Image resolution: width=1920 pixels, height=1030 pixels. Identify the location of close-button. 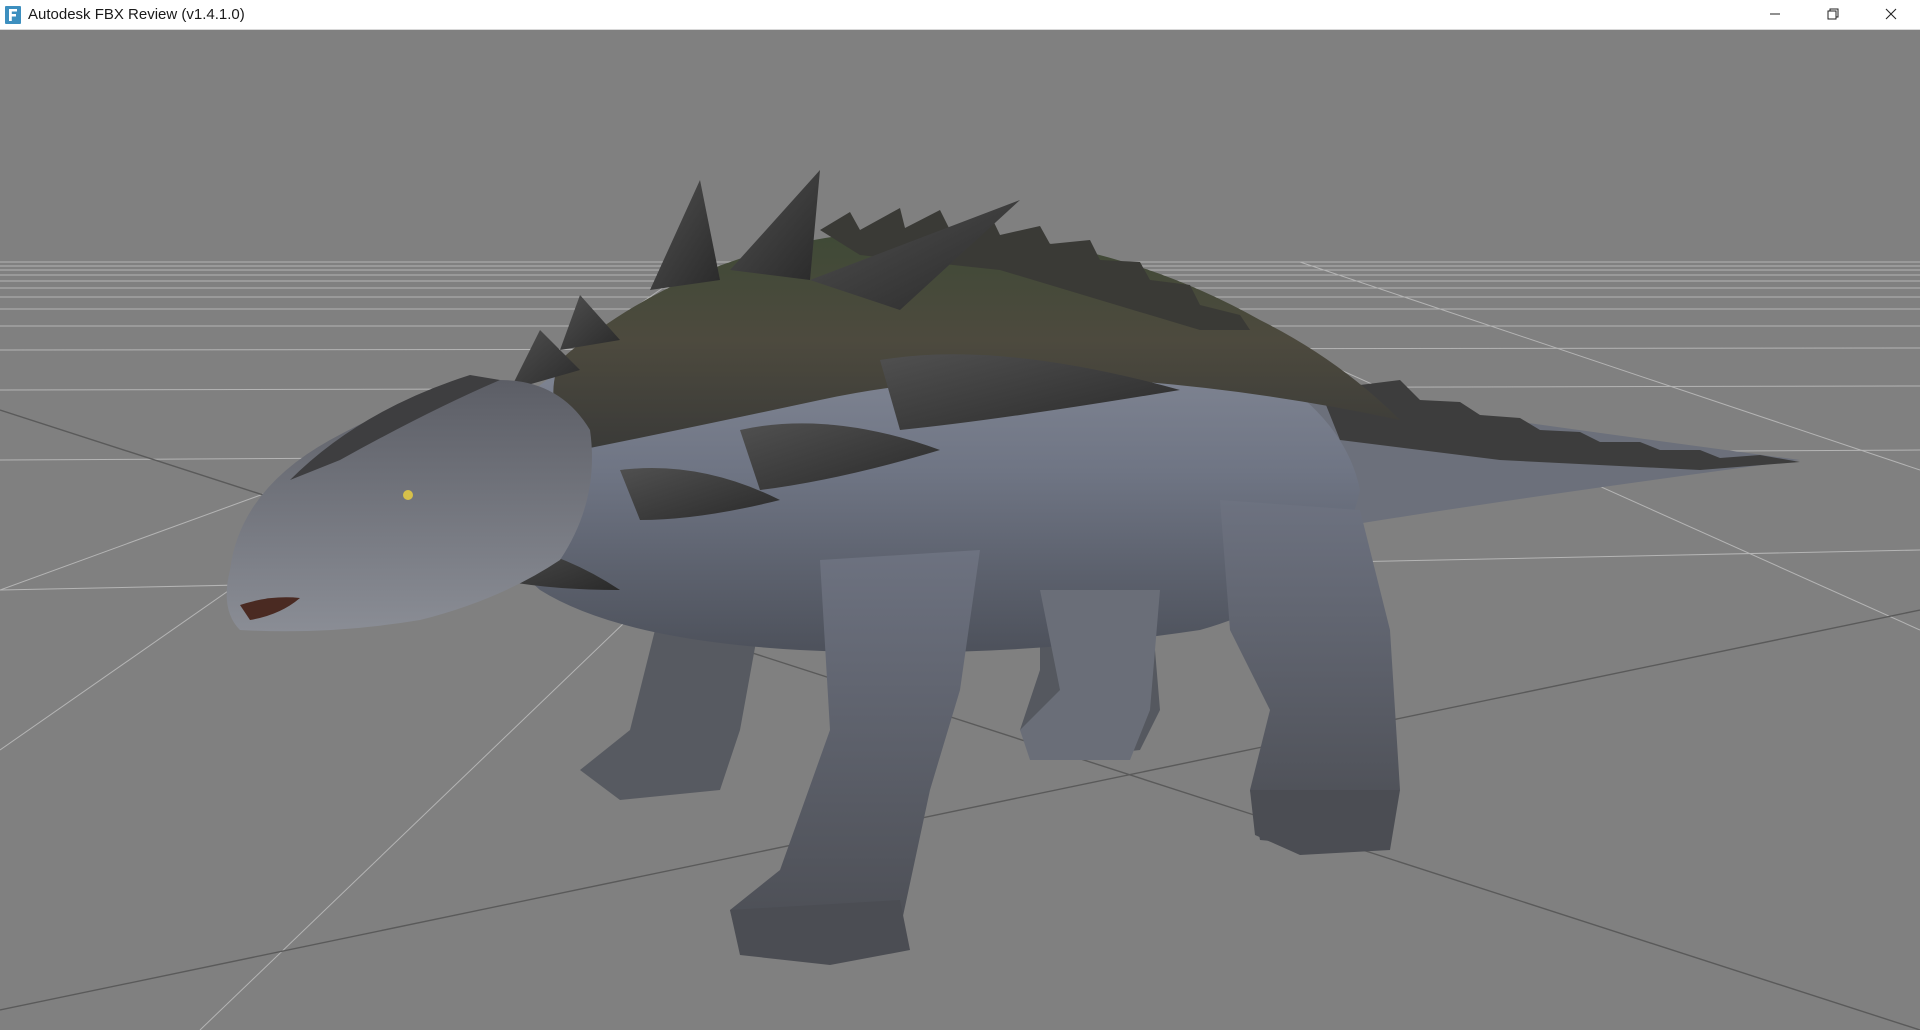
(1891, 14).